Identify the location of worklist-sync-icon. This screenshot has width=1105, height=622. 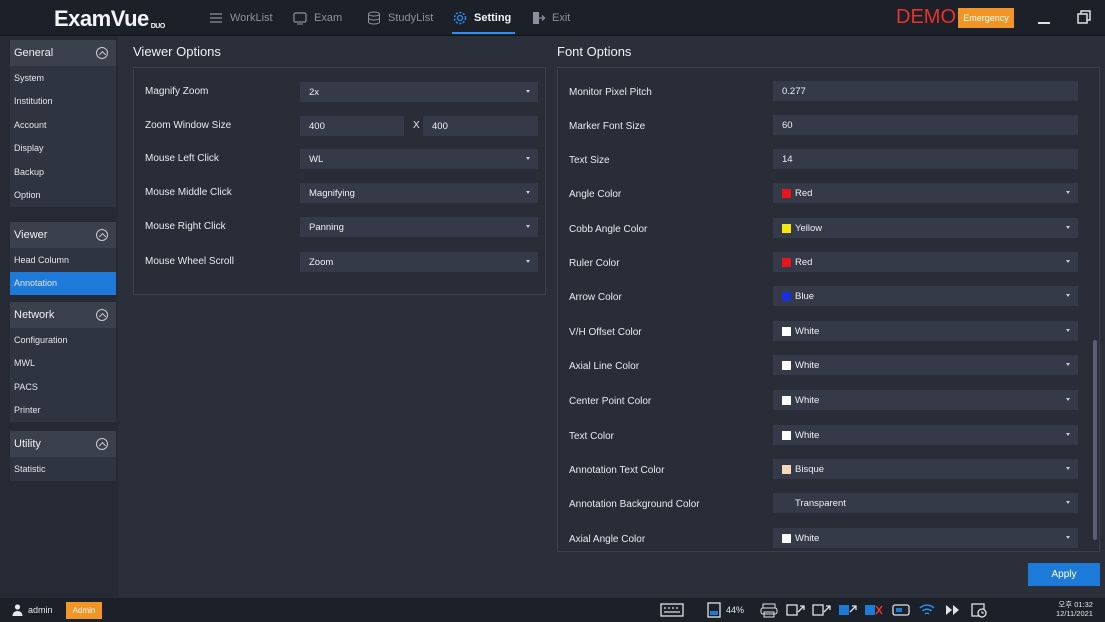
(848, 610).